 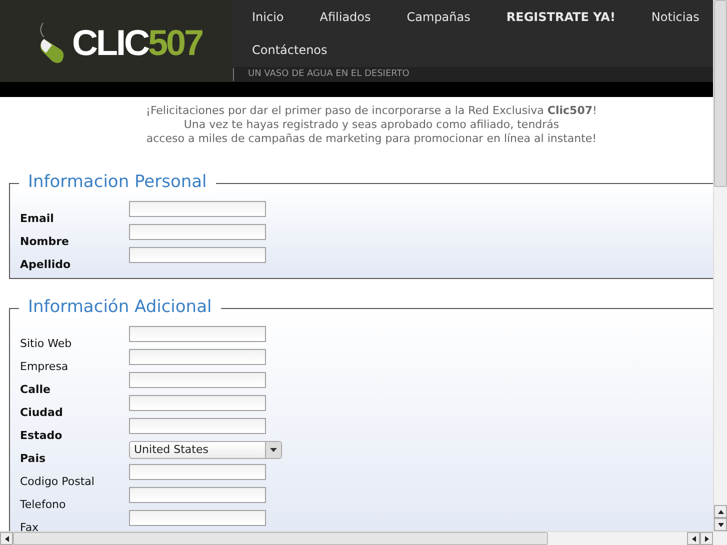 What do you see at coordinates (41, 412) in the screenshot?
I see `field-label: Ciudad` at bounding box center [41, 412].